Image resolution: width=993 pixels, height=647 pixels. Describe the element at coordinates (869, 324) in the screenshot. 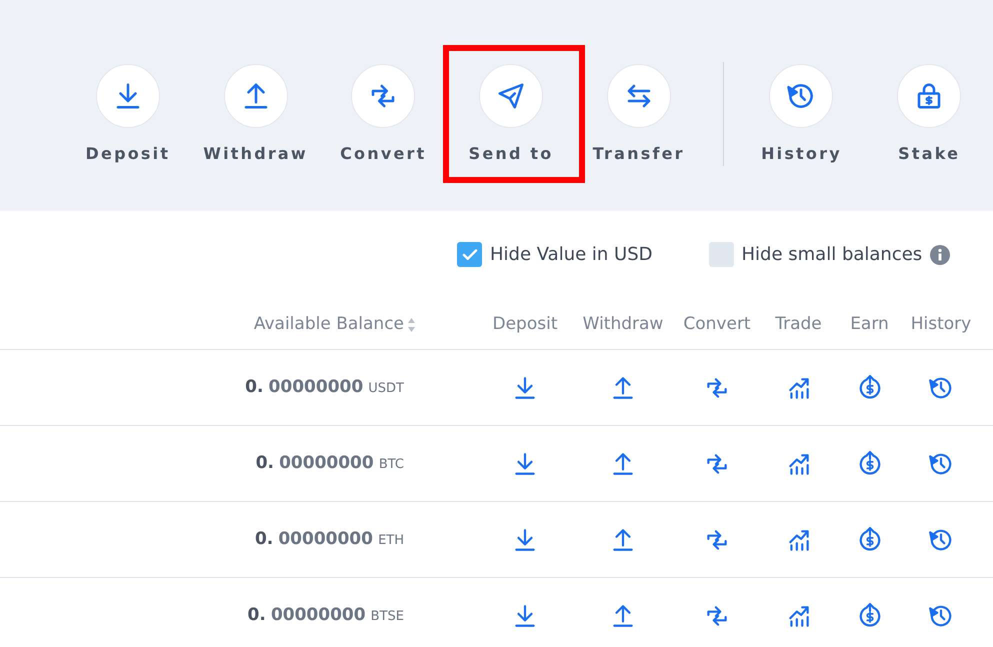

I see `column-header: Earn` at that location.